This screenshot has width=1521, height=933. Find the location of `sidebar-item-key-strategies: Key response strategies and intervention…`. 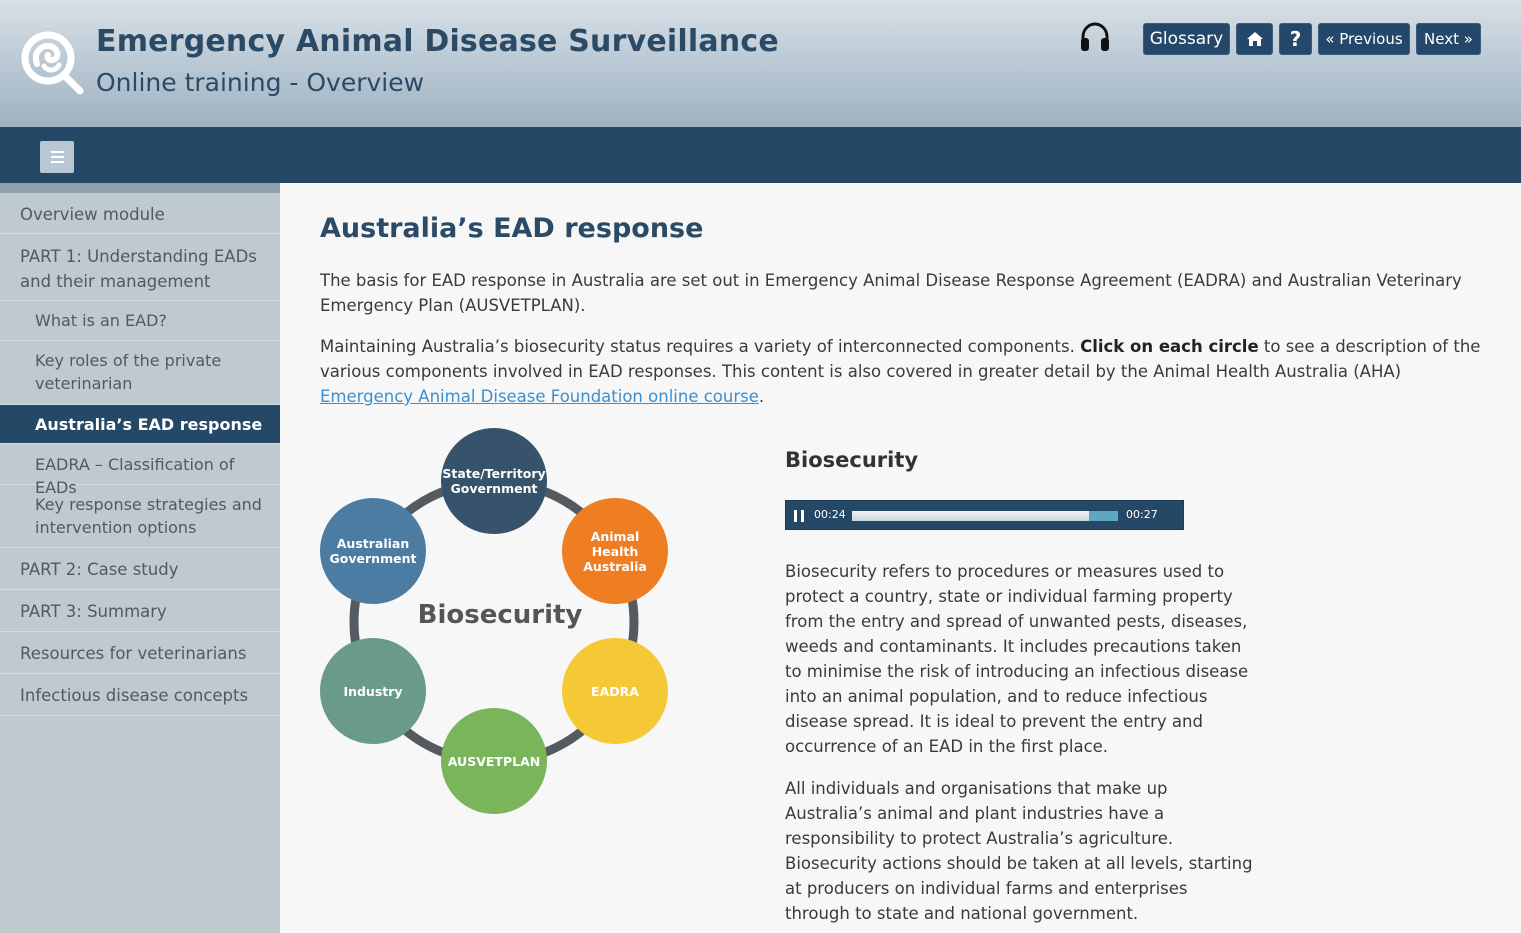

sidebar-item-key-strategies: Key response strategies and intervention… is located at coordinates (140, 516).